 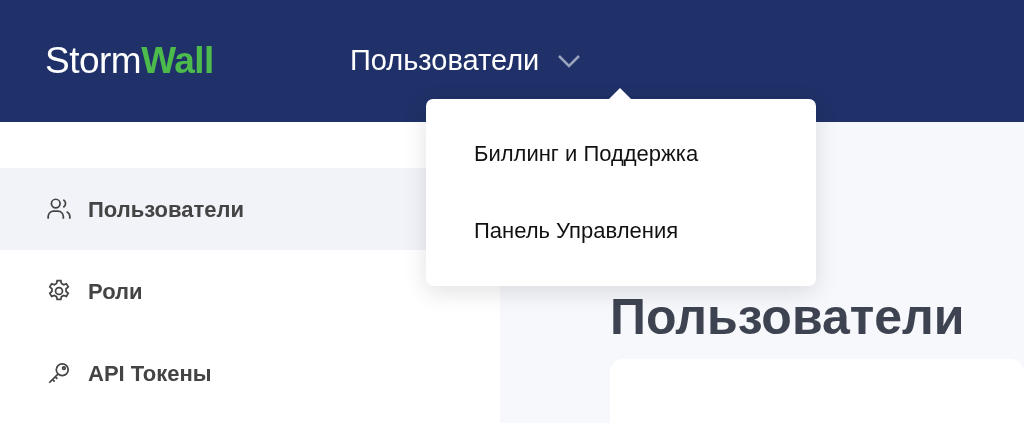 I want to click on page-heading: Пользователи, so click(x=788, y=317).